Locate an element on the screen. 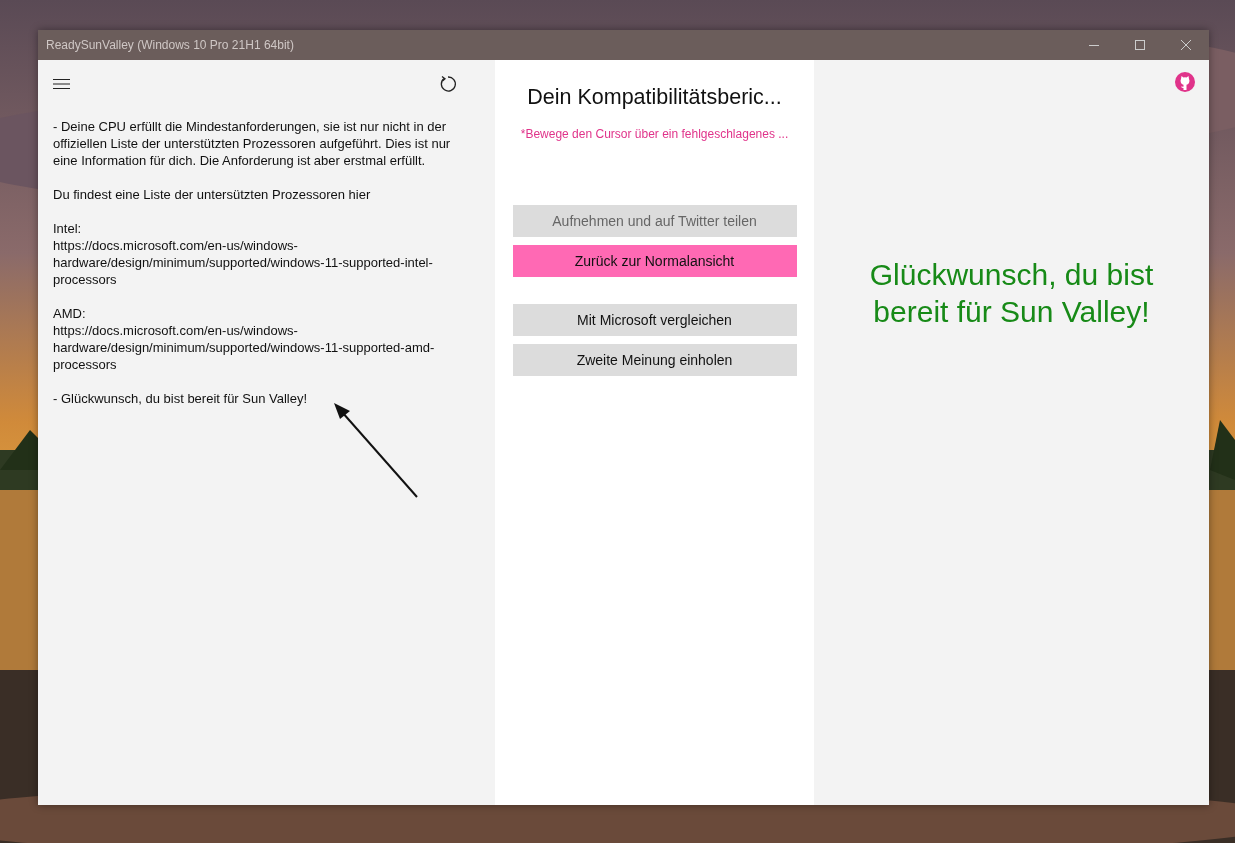 Image resolution: width=1235 pixels, height=843 pixels. maximize-icon is located at coordinates (1140, 45).